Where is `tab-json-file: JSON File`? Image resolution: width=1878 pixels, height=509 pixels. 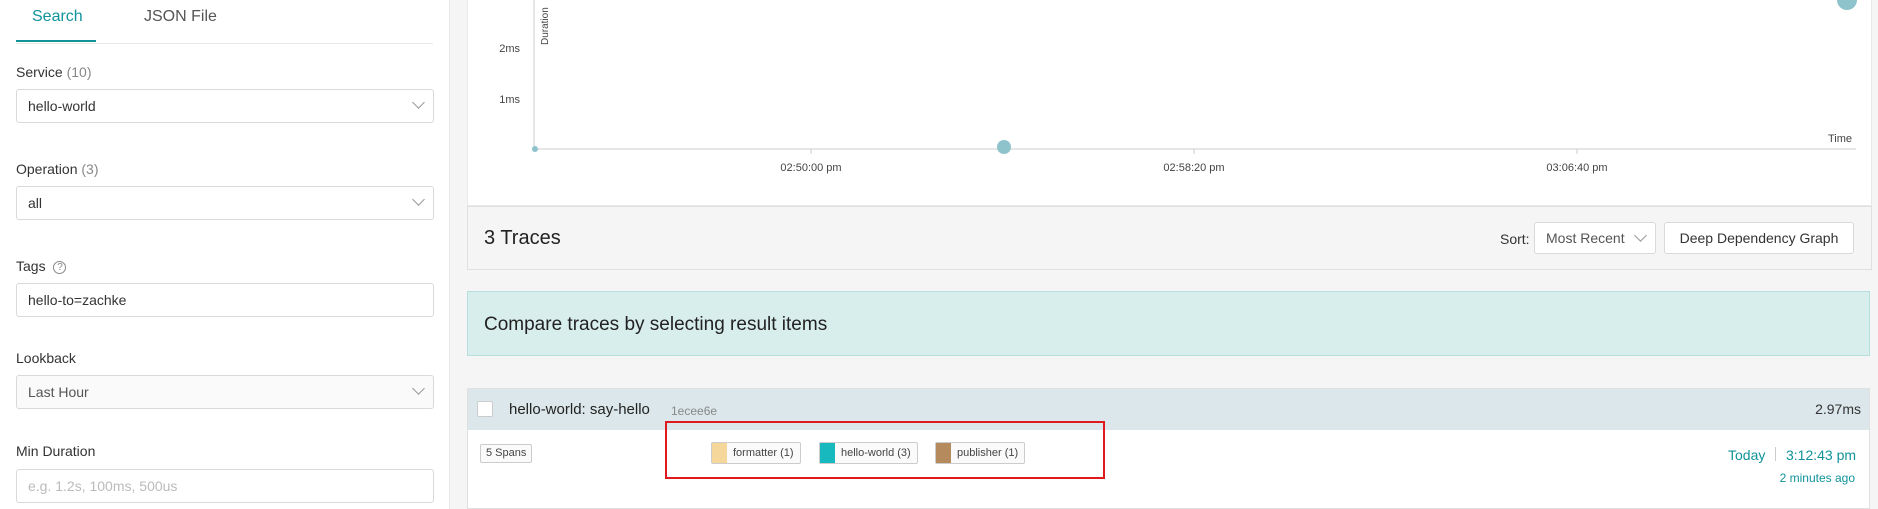 tab-json-file: JSON File is located at coordinates (180, 17).